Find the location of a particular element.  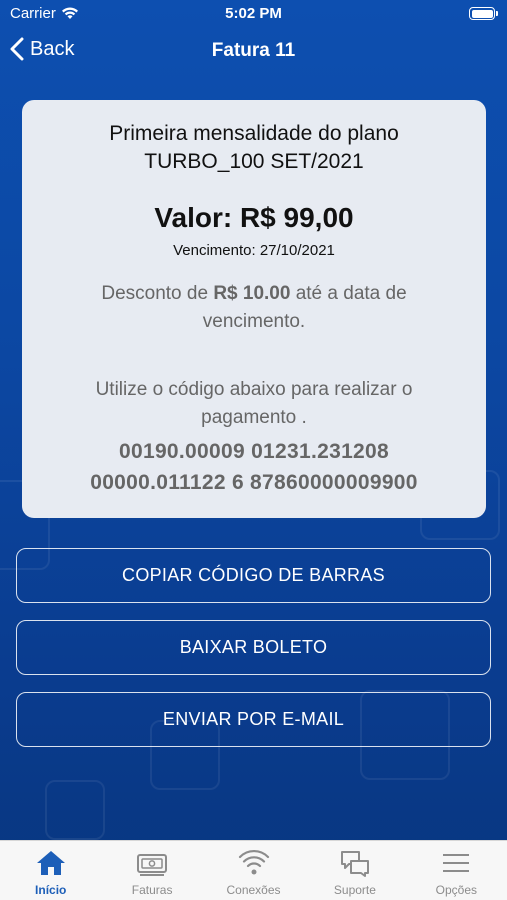

home-icon is located at coordinates (50, 863).